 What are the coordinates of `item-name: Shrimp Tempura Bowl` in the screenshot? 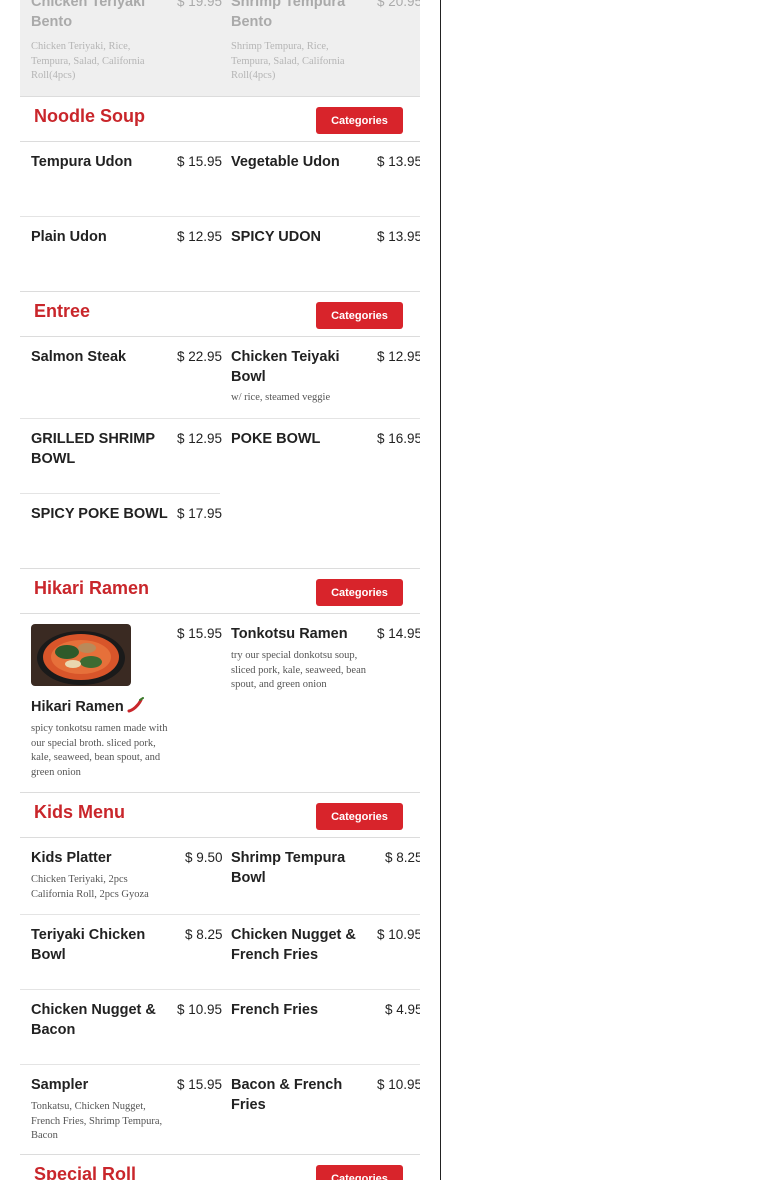 It's located at (288, 868).